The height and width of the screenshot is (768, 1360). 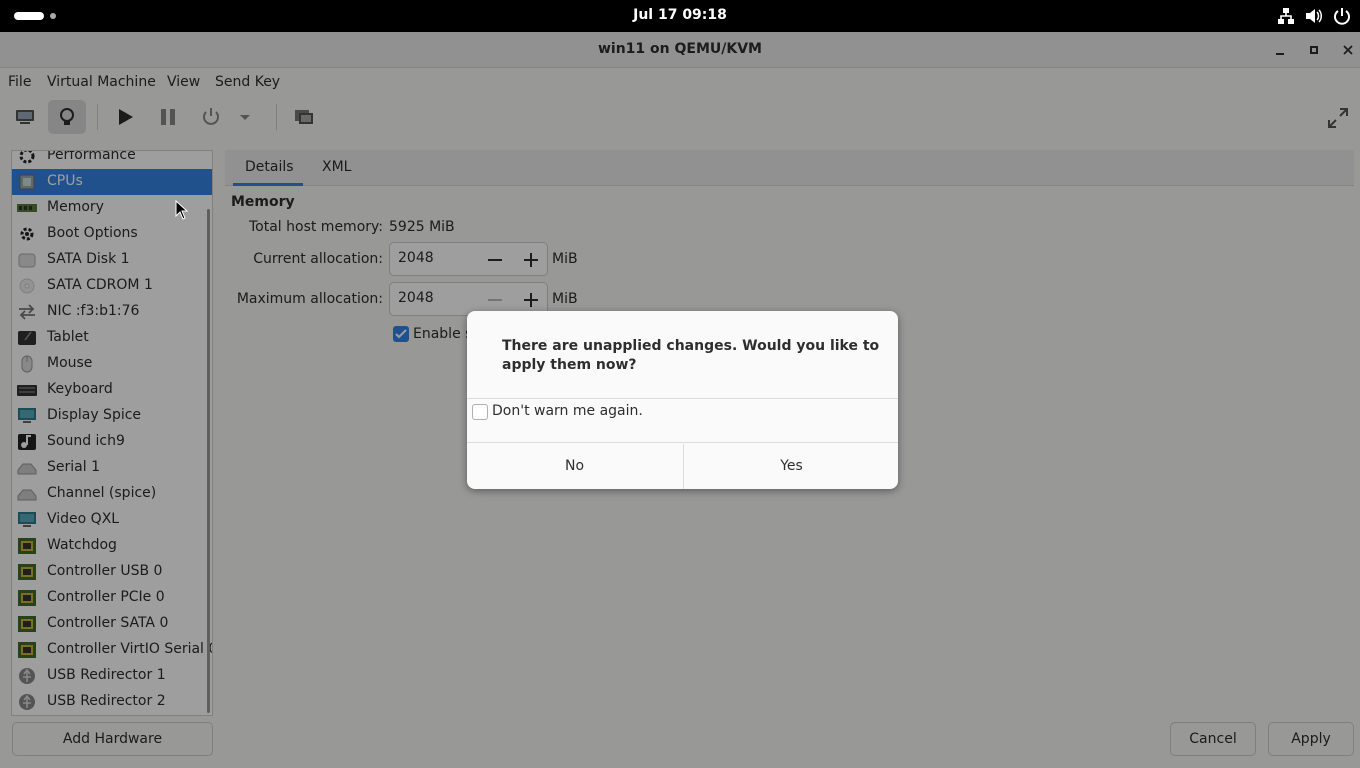 What do you see at coordinates (791, 466) in the screenshot?
I see `yes-button: Yes` at bounding box center [791, 466].